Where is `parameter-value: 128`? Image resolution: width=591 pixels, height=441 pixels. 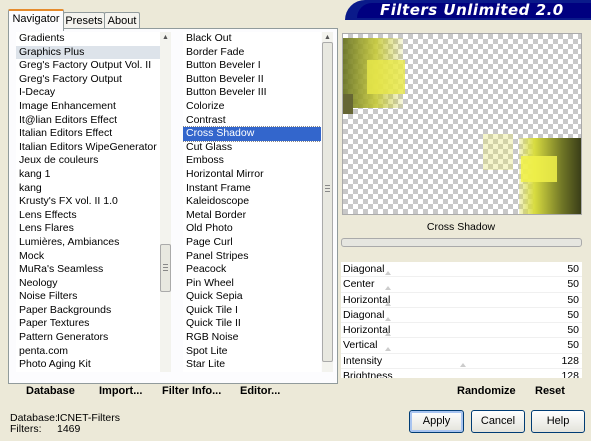 parameter-value: 128 is located at coordinates (570, 374).